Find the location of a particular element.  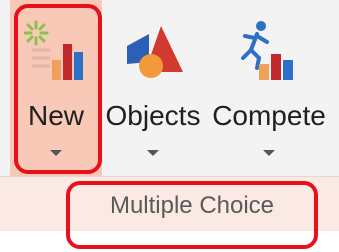

shapes-icon is located at coordinates (153, 53).